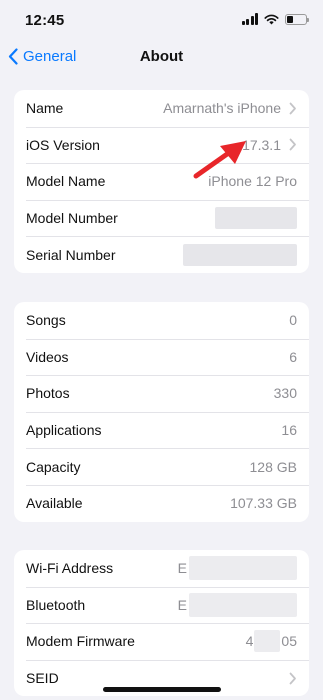 Image resolution: width=323 pixels, height=700 pixels. Describe the element at coordinates (161, 145) in the screenshot. I see `row-ios-version: iOS Version 17.3.1` at that location.